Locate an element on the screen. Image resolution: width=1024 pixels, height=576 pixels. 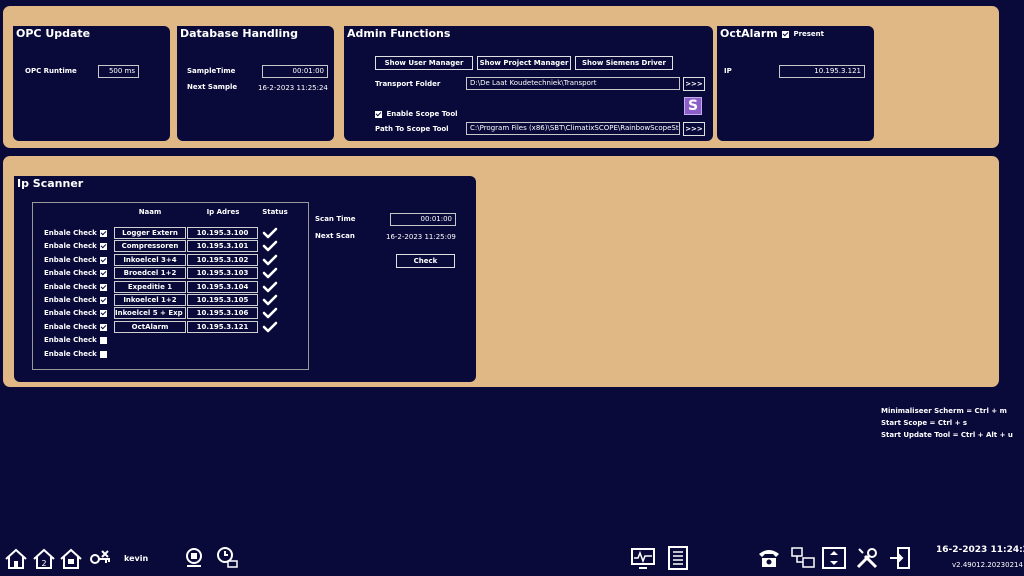
app-version: v2.49012.20230214 is located at coordinates (987, 565).